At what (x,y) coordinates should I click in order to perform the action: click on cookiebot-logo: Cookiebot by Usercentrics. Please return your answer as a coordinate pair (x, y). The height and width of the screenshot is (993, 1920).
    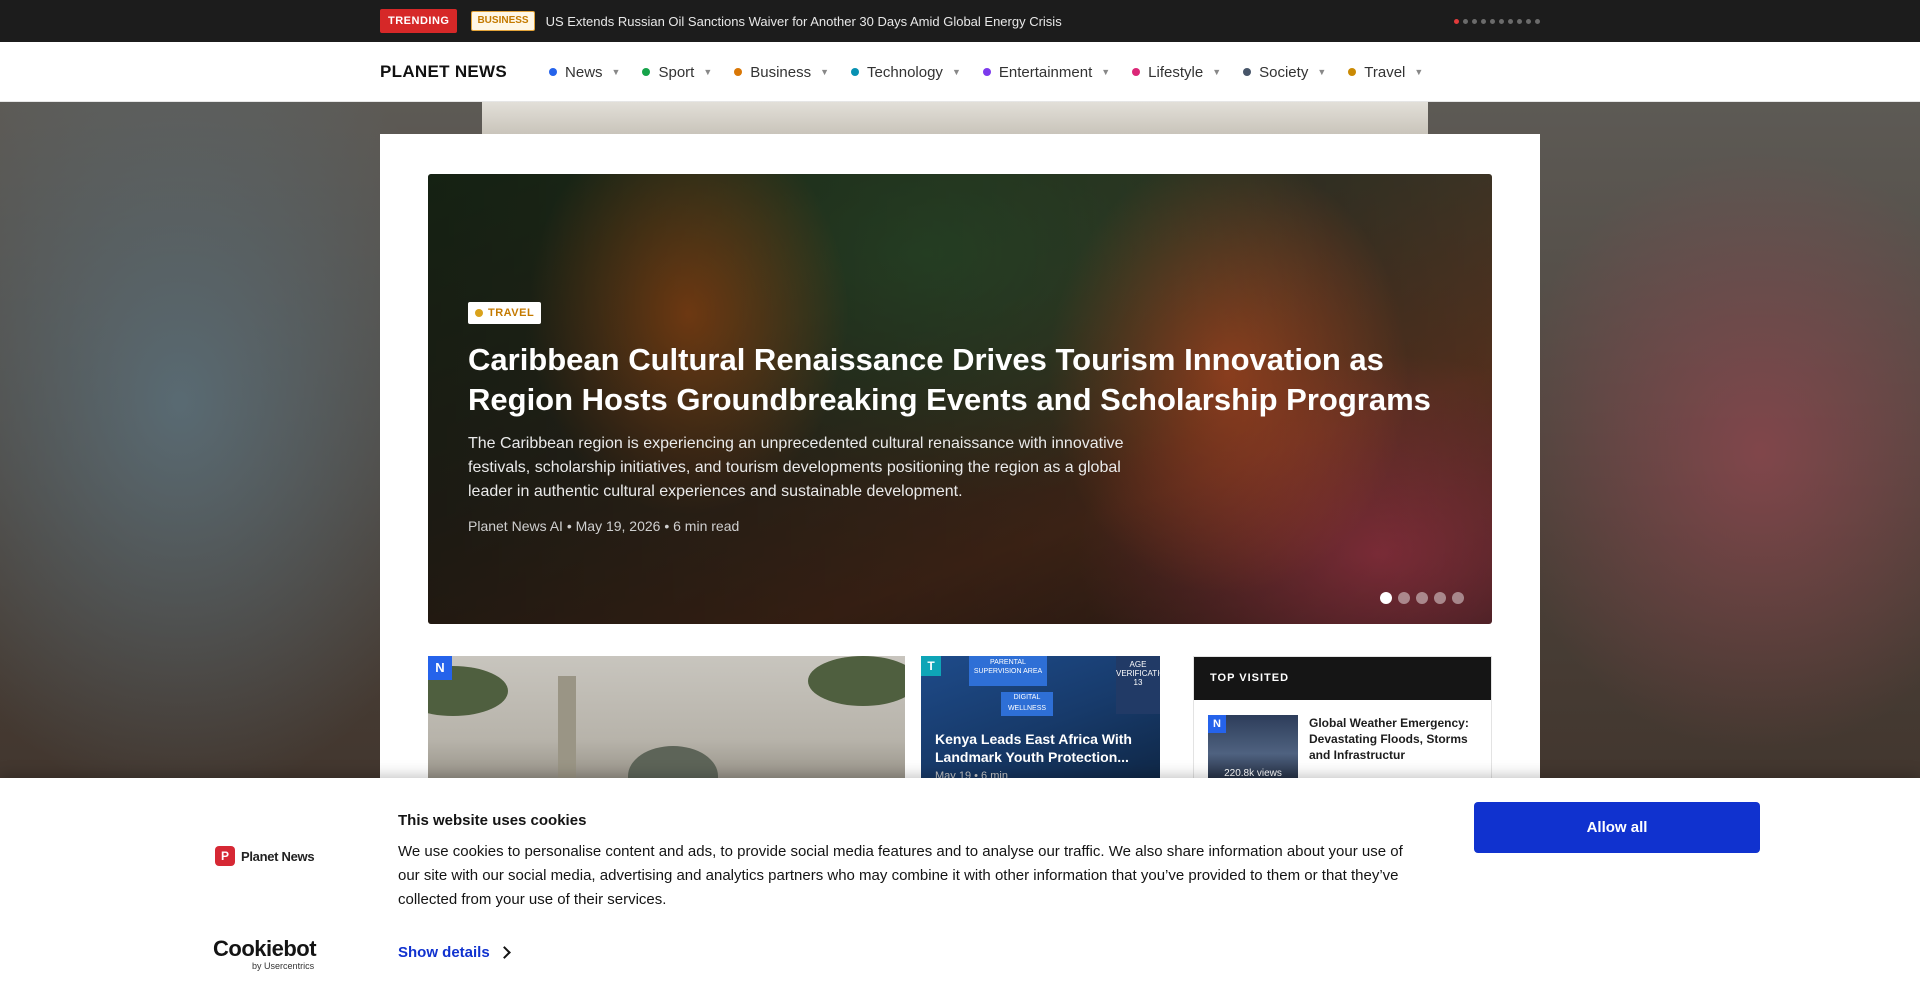
    Looking at the image, I should click on (265, 954).